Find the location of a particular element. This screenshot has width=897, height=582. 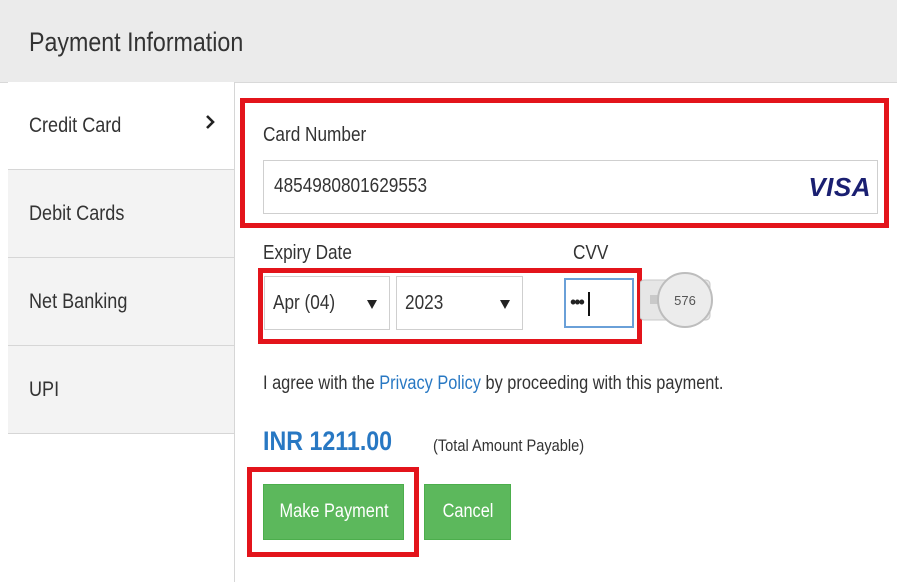

panel-header: Payment Information is located at coordinates (448, 41).